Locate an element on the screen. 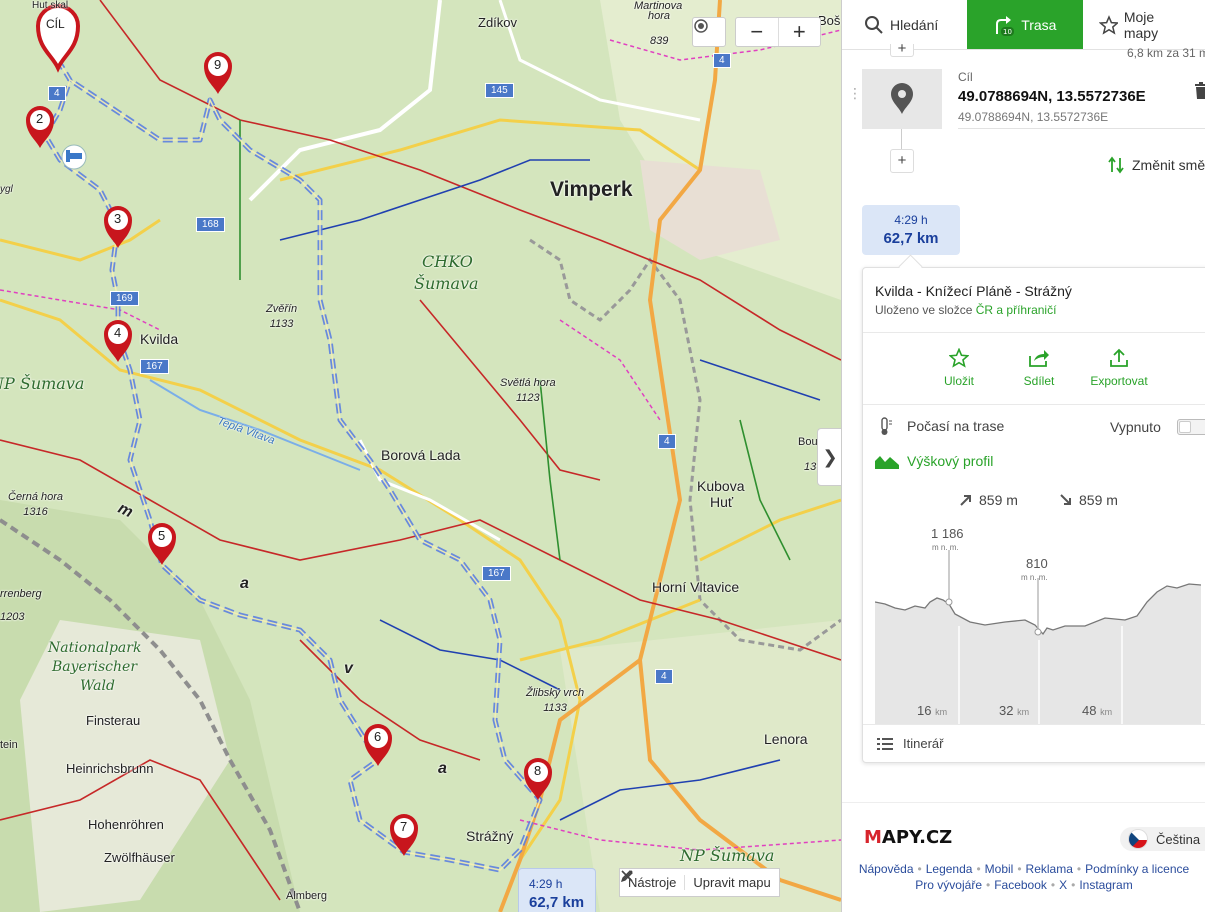 This screenshot has width=1205, height=912. profile-min-unit: m n. m. is located at coordinates (1034, 577).